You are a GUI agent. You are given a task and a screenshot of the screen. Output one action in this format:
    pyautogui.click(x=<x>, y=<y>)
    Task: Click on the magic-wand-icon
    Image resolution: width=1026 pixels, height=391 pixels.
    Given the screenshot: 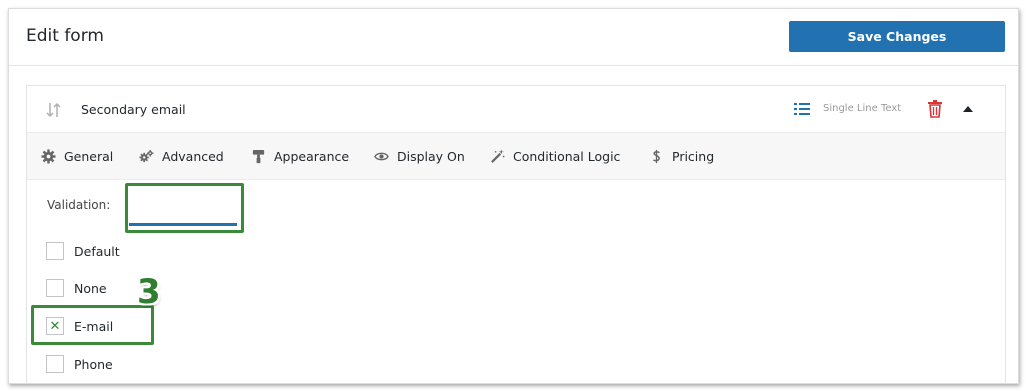 What is the action you would take?
    pyautogui.click(x=498, y=156)
    